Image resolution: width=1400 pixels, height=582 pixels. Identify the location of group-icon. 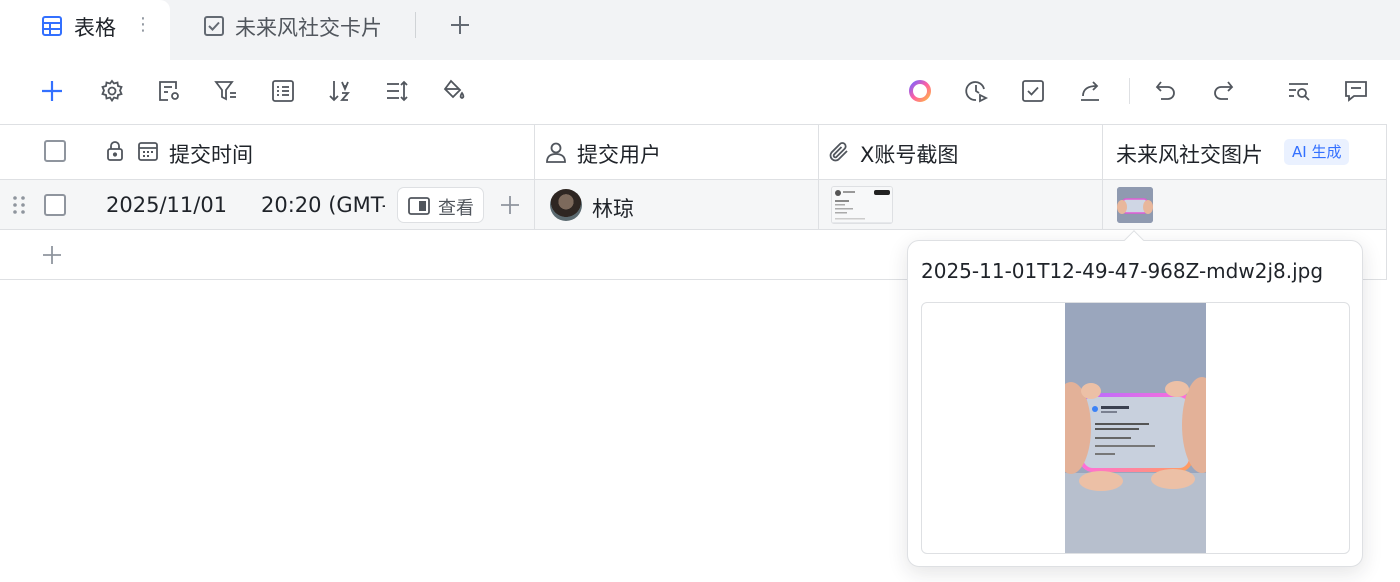
(283, 91).